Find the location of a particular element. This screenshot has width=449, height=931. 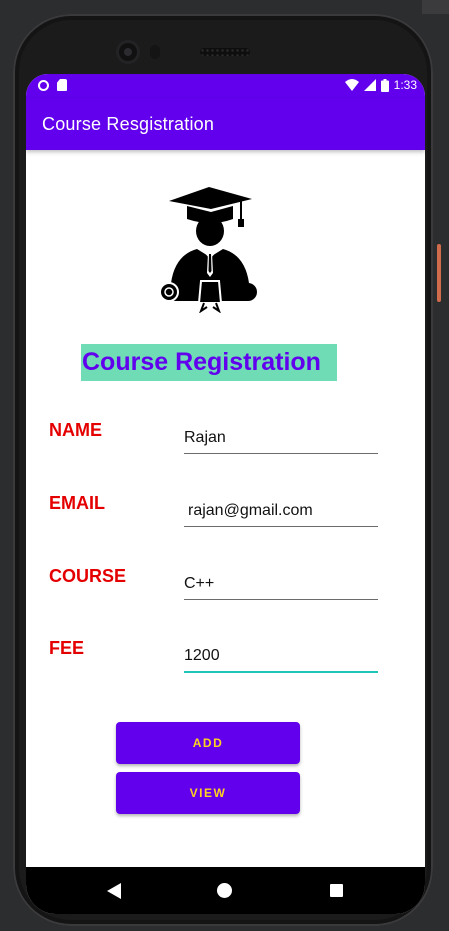

email-label: EMAIL is located at coordinates (77, 503).